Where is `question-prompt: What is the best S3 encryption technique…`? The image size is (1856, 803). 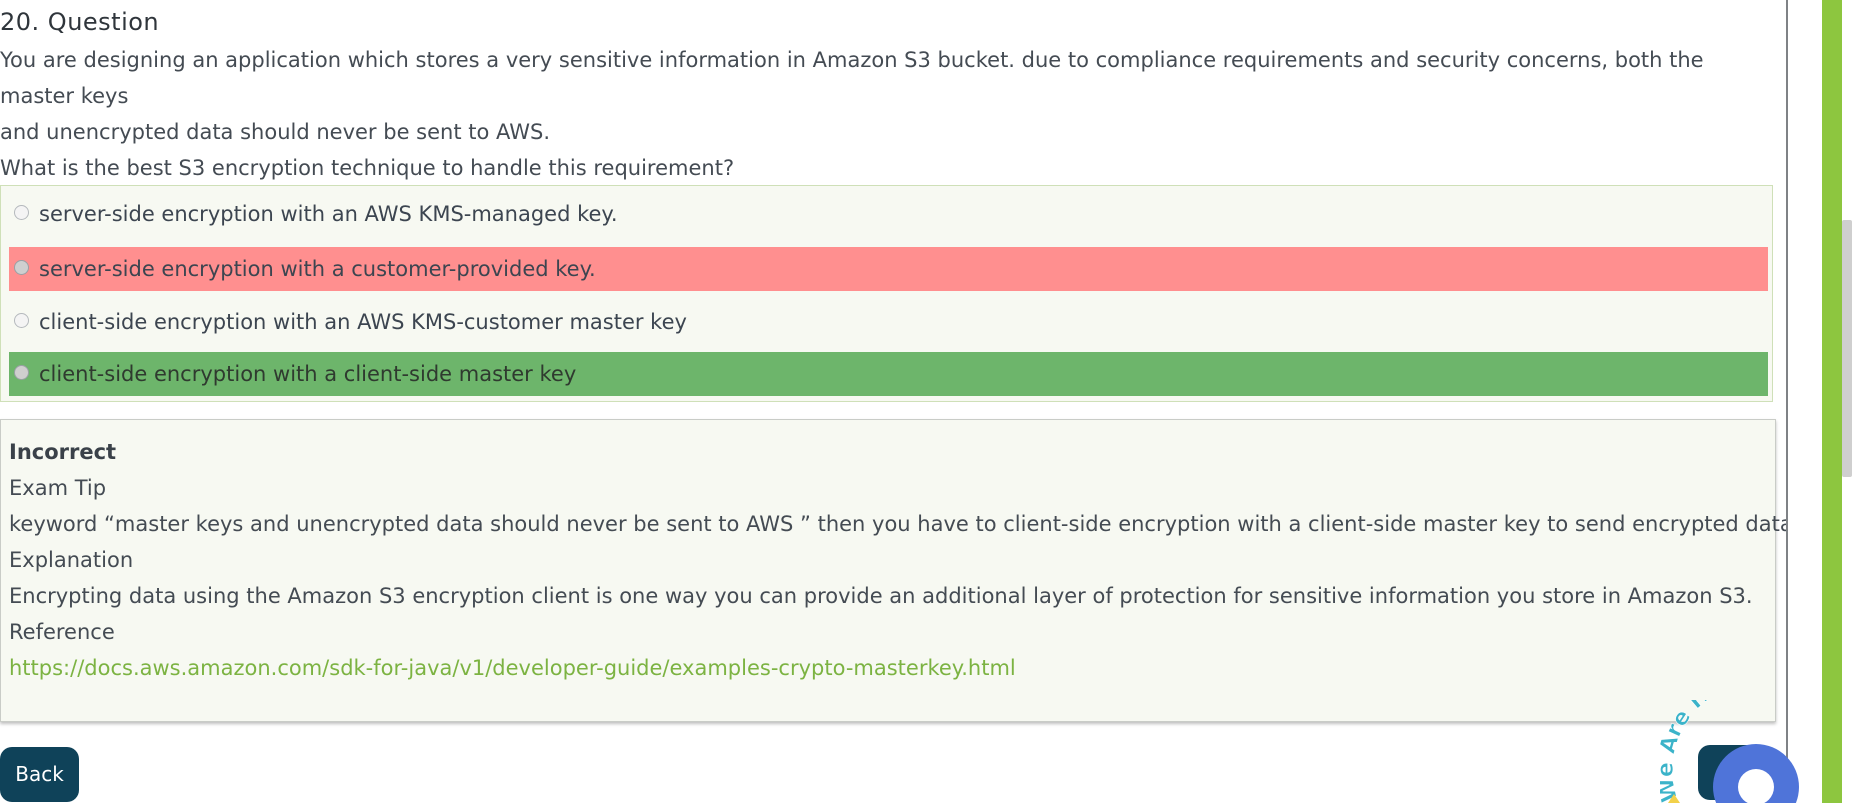
question-prompt: What is the best S3 encryption technique… is located at coordinates (367, 168).